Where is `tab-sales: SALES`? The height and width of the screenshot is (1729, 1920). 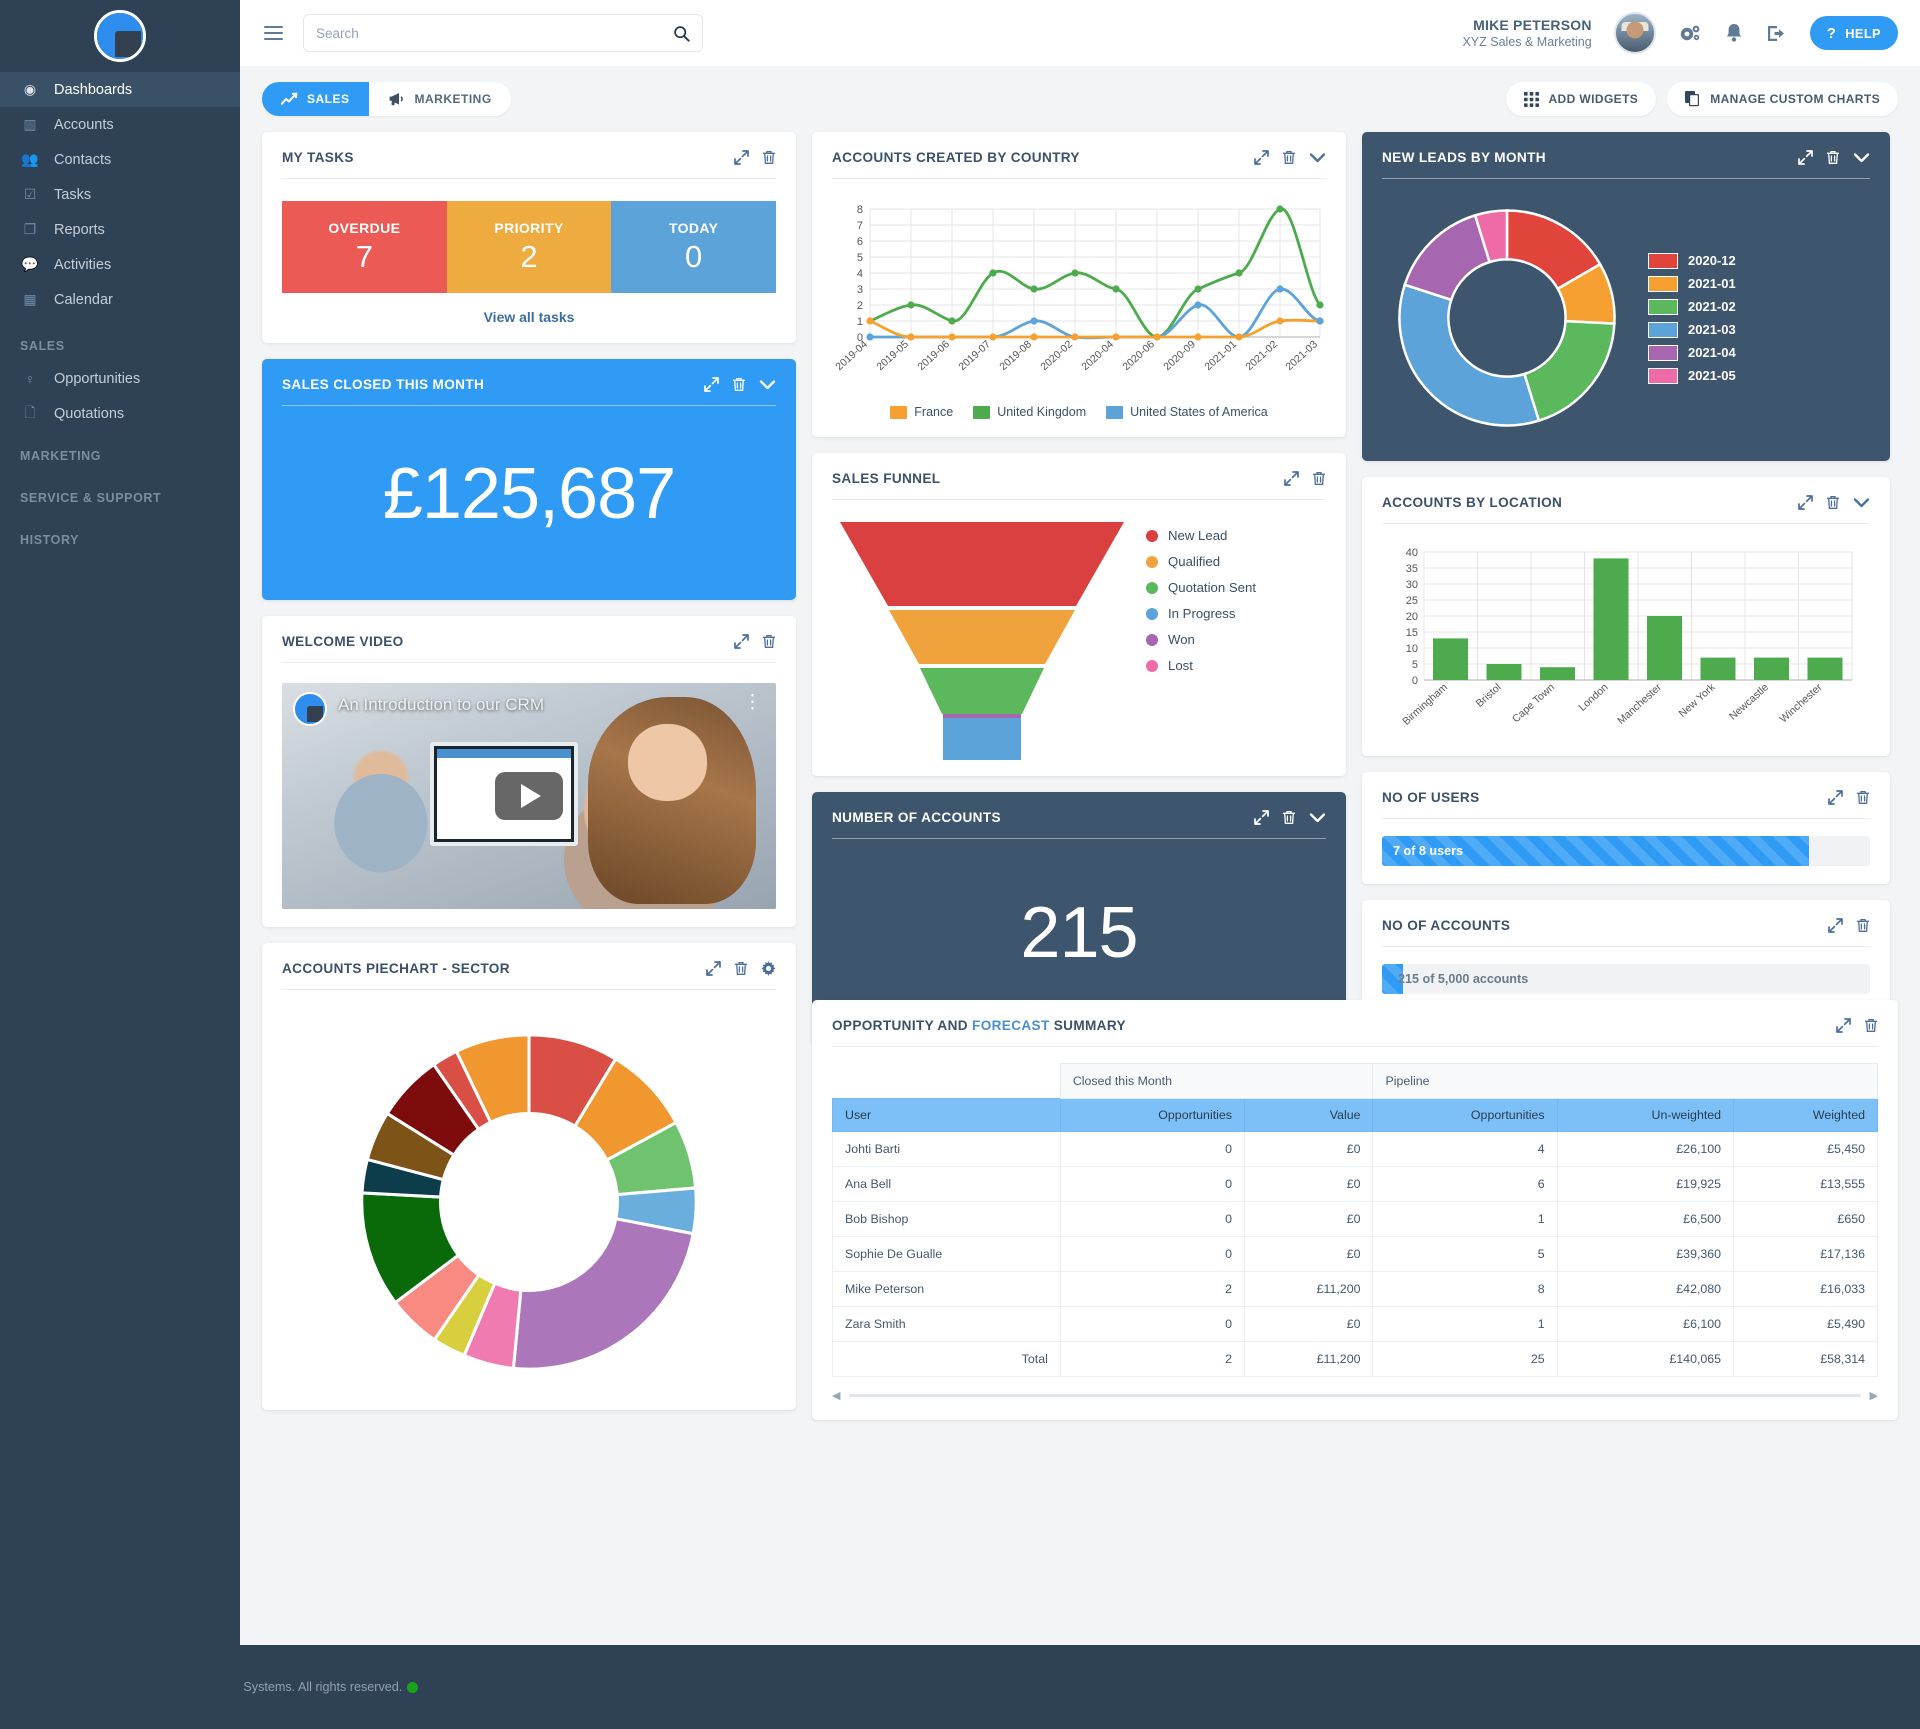 tab-sales: SALES is located at coordinates (315, 99).